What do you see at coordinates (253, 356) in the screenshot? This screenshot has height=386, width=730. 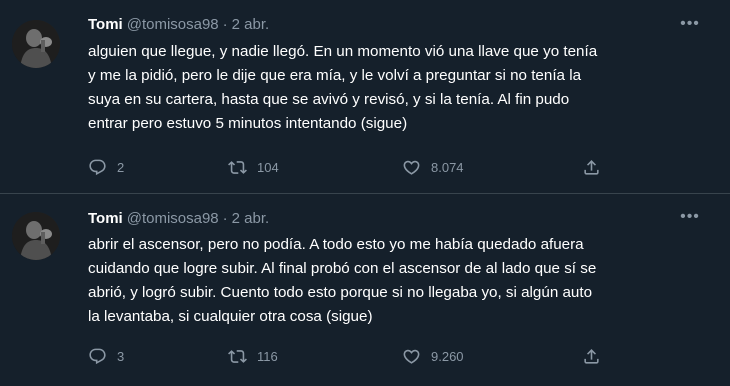 I see `retweet-button: 116` at bounding box center [253, 356].